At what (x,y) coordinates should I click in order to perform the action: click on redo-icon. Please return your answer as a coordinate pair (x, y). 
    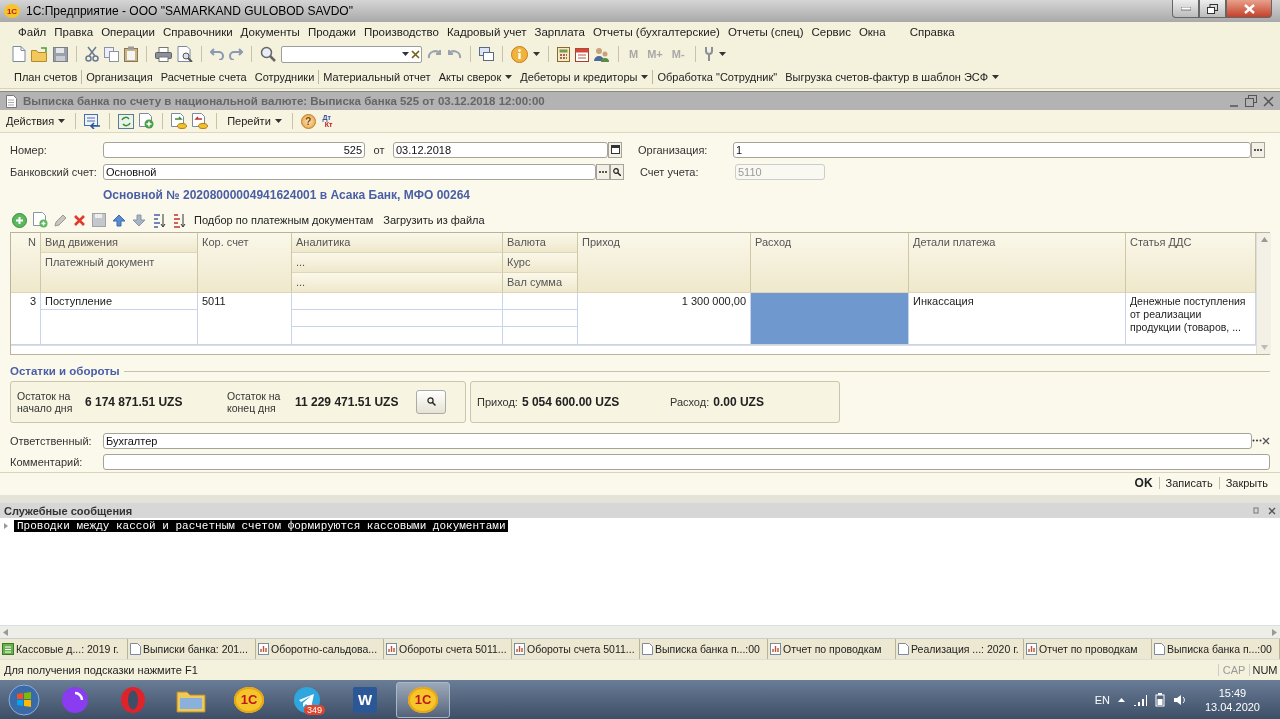
    Looking at the image, I should click on (236, 54).